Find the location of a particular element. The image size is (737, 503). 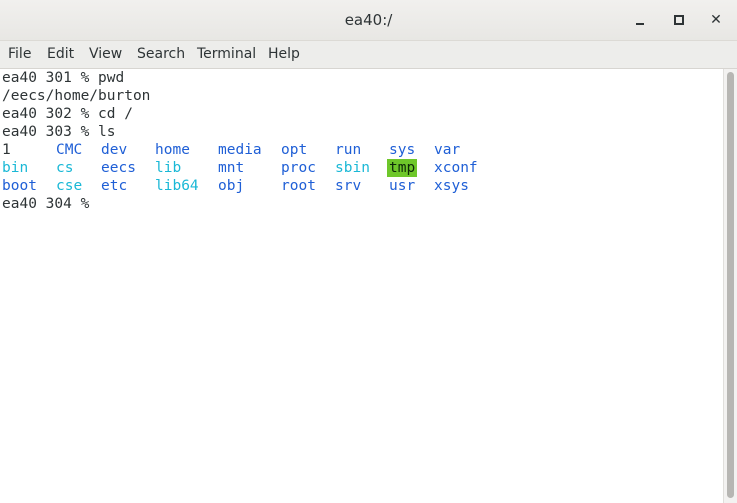

ls-entry: sys is located at coordinates (402, 150).